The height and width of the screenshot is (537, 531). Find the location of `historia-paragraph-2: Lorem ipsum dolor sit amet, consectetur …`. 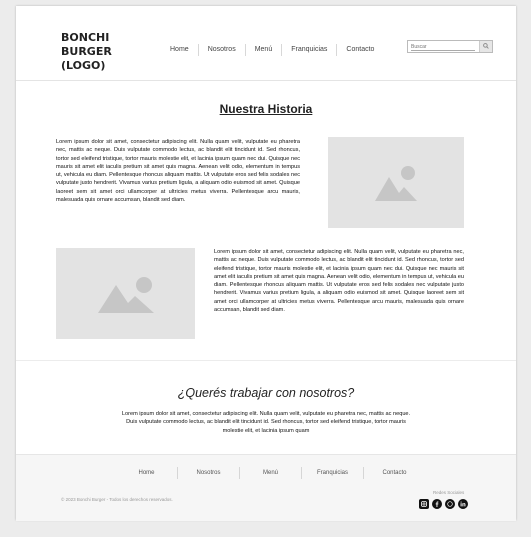

historia-paragraph-2: Lorem ipsum dolor sit amet, consectetur … is located at coordinates (339, 281).